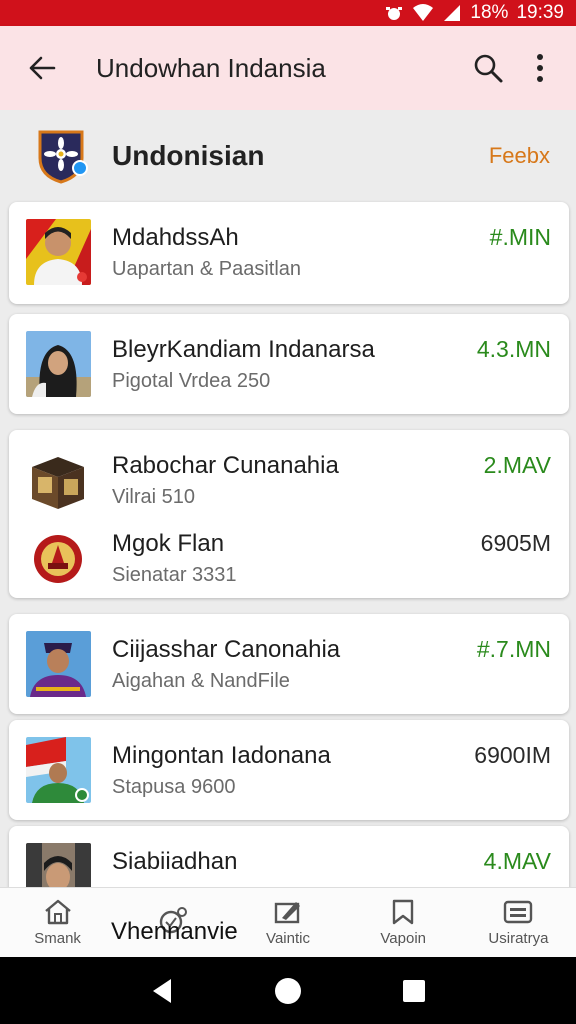 This screenshot has height=1024, width=576. What do you see at coordinates (288, 938) in the screenshot?
I see `nav-label: Vaintic` at bounding box center [288, 938].